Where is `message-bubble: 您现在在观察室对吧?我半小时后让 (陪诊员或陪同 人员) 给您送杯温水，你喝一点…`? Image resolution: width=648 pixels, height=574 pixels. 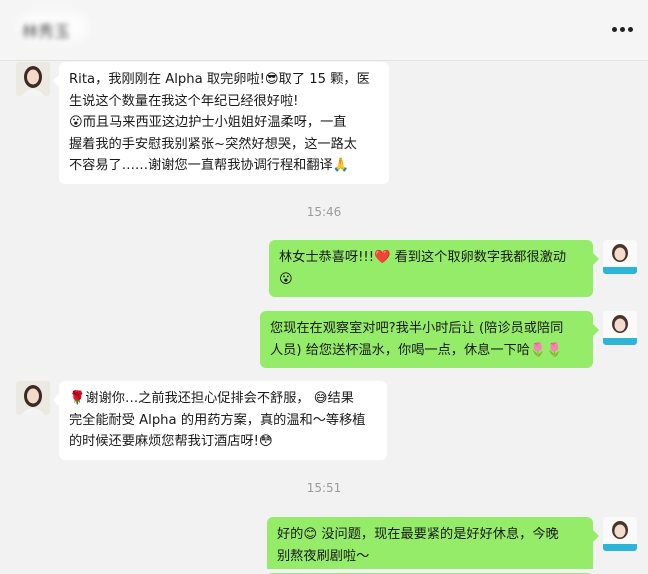
message-bubble: 您现在在观察室对吧?我半小时后让 (陪诊员或陪同 人员) 给您送杯温水，你喝一点… is located at coordinates (429, 339).